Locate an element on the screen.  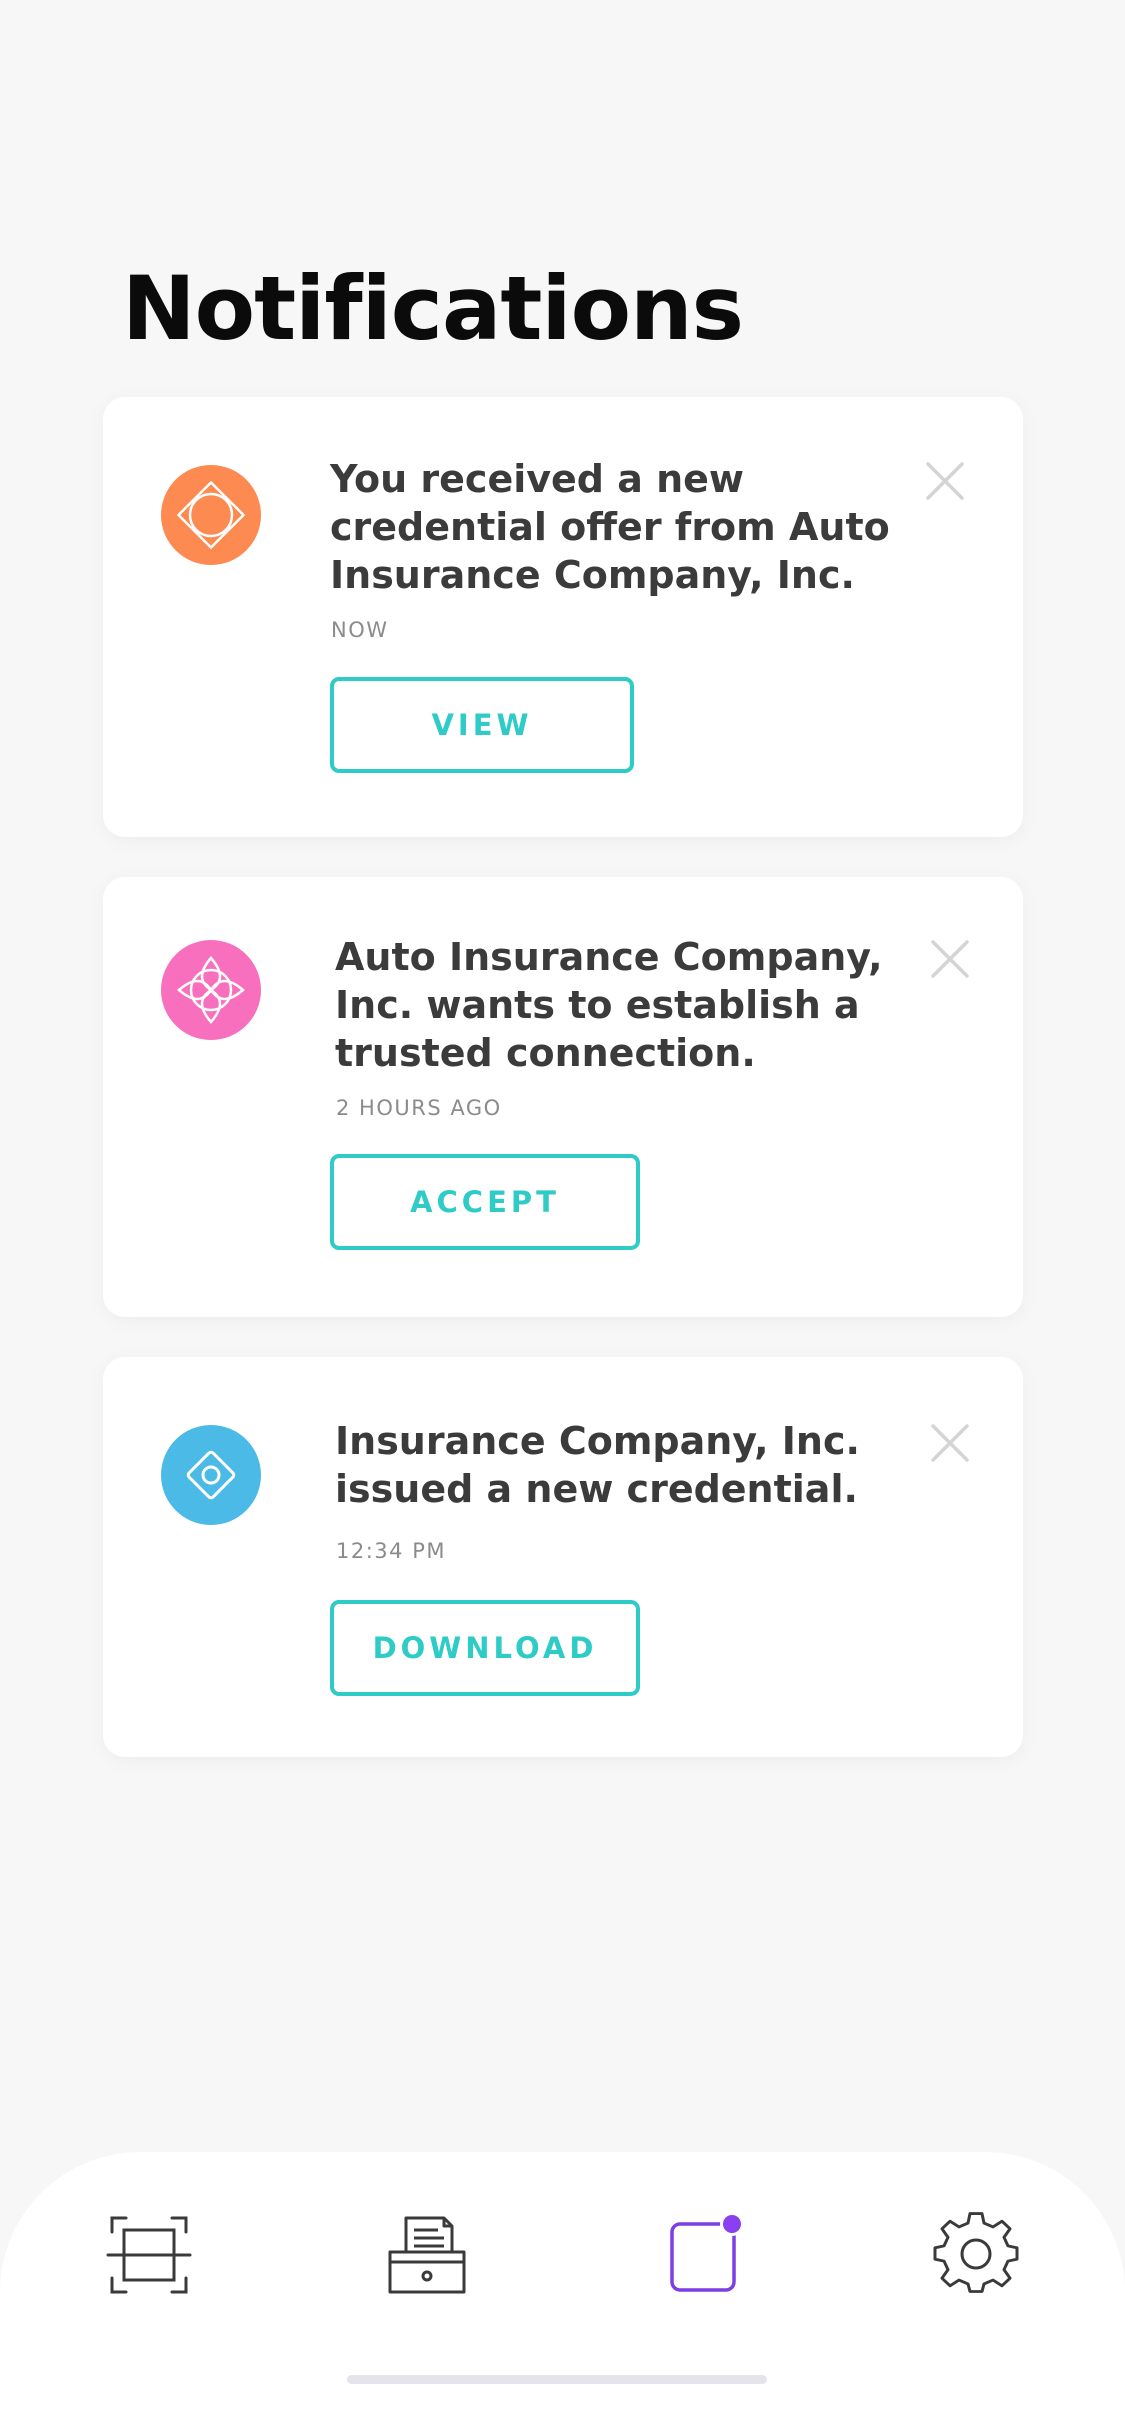
blue-diamond-dot-icon is located at coordinates (211, 1475).